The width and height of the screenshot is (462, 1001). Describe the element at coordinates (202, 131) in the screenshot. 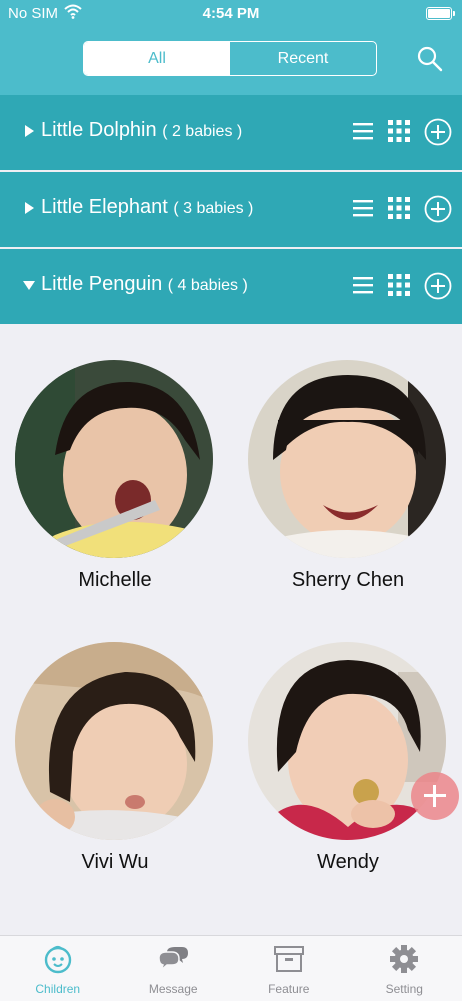

I see `group-count: ( 2 babies )` at that location.